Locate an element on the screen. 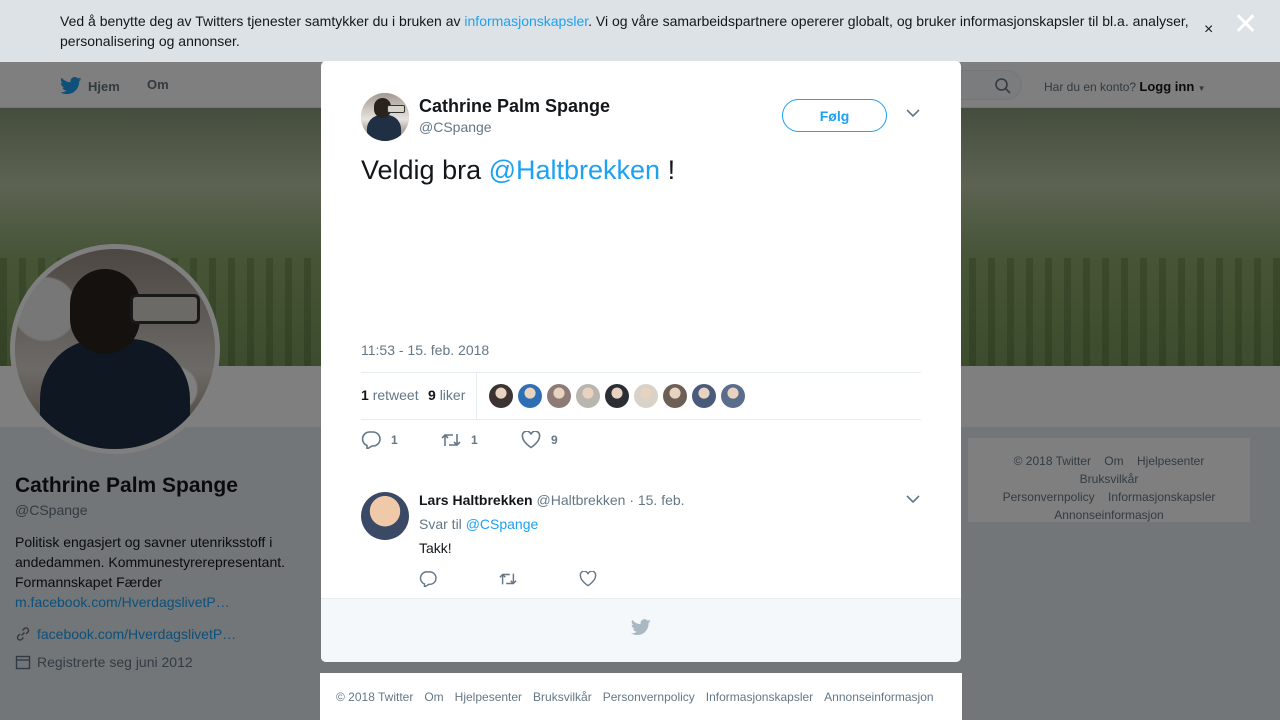 The image size is (1280, 720). footer-link: Om is located at coordinates (433, 697).